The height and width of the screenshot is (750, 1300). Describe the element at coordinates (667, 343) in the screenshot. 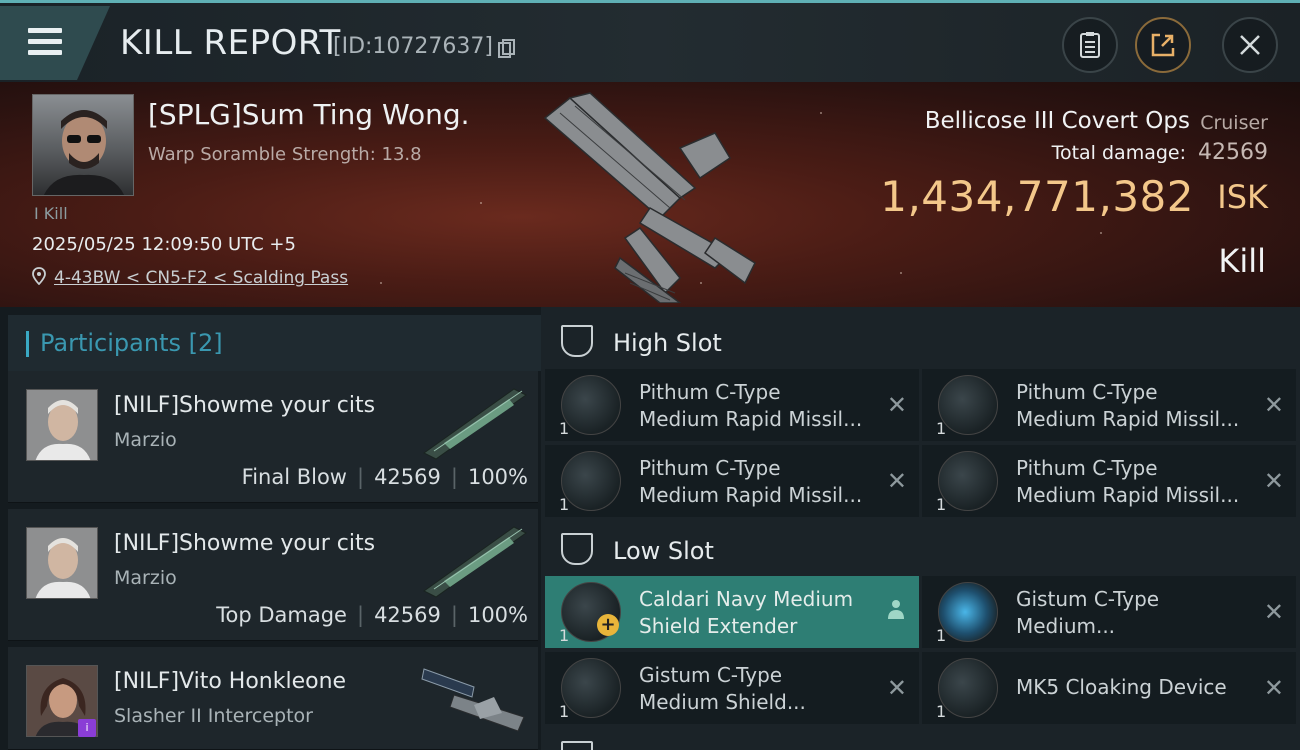

I see `high-slot-title: High Slot` at that location.